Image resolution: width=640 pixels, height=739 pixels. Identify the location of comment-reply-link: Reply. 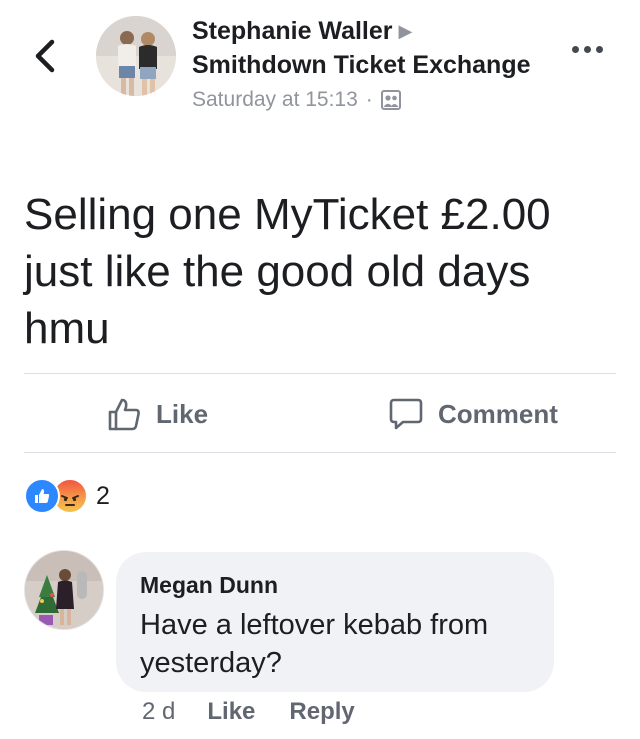
(321, 712).